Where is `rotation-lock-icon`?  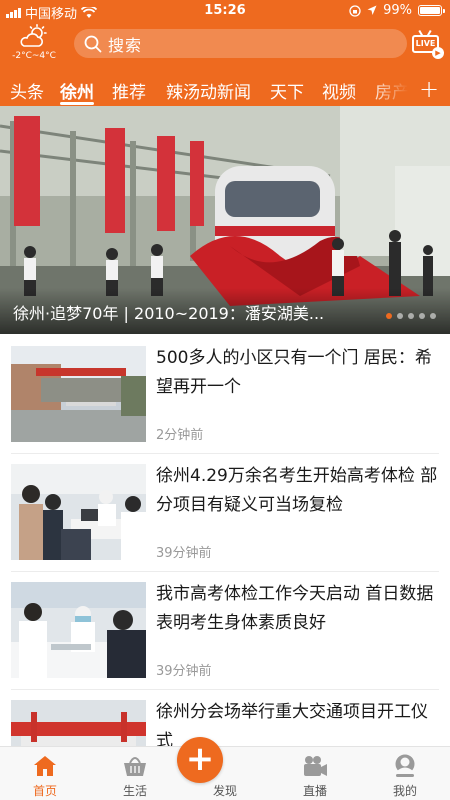 rotation-lock-icon is located at coordinates (355, 10).